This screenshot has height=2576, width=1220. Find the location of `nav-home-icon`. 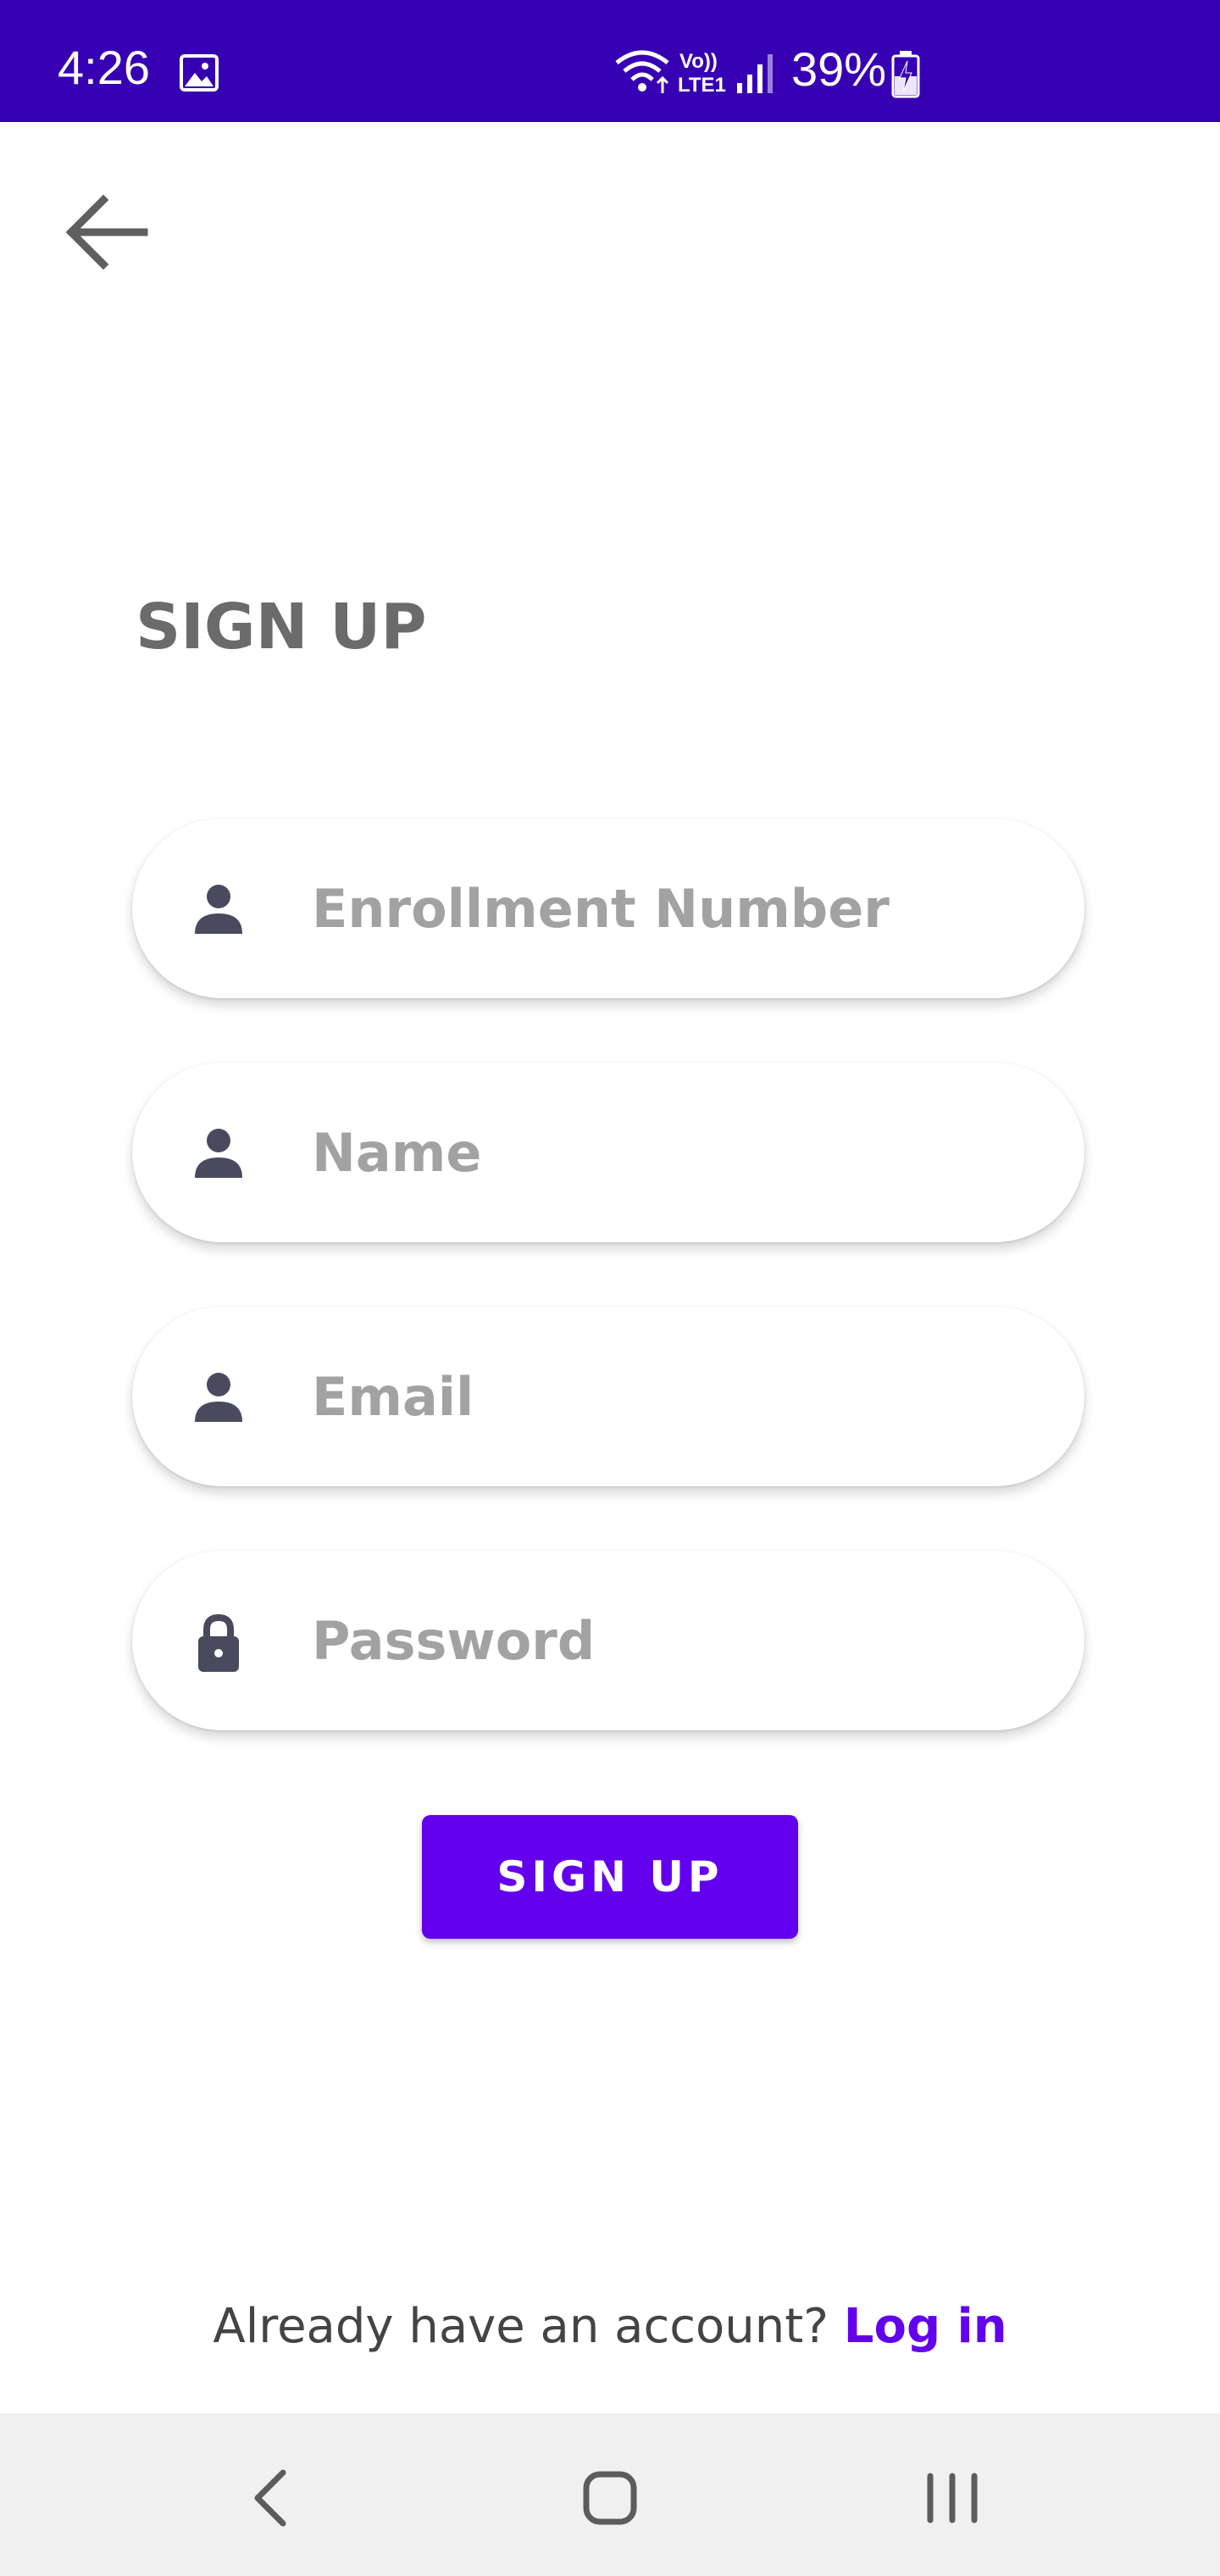

nav-home-icon is located at coordinates (610, 2498).